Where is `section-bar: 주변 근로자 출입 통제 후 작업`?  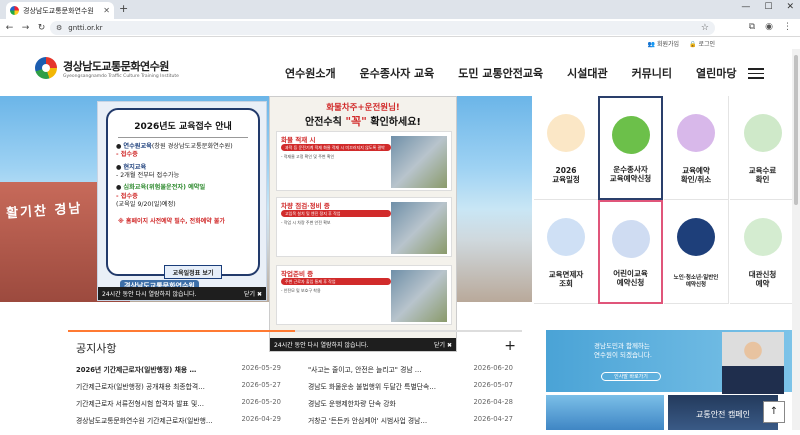
section-bar: 주변 근로자 출입 통제 후 작업 is located at coordinates (336, 281).